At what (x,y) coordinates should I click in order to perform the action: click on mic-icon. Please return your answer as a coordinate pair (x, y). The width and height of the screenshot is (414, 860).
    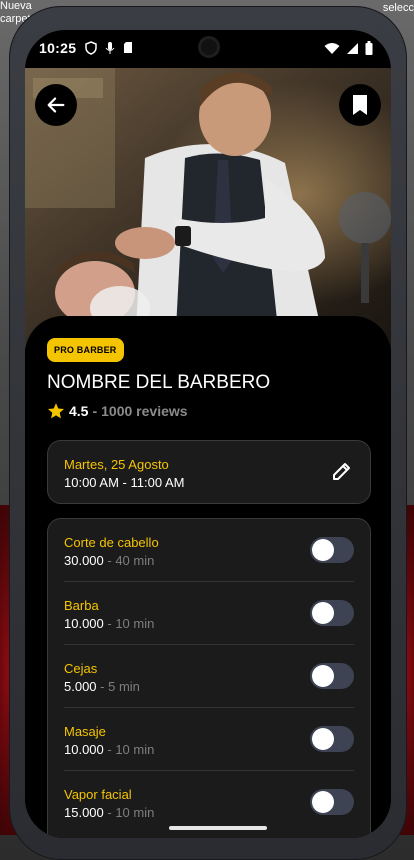
    Looking at the image, I should click on (110, 48).